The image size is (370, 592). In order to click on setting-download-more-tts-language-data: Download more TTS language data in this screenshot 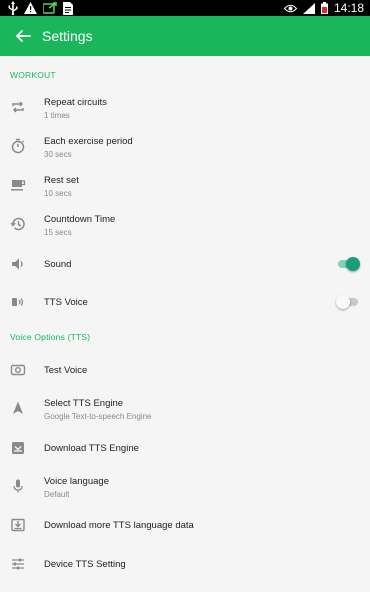, I will do `click(185, 525)`.